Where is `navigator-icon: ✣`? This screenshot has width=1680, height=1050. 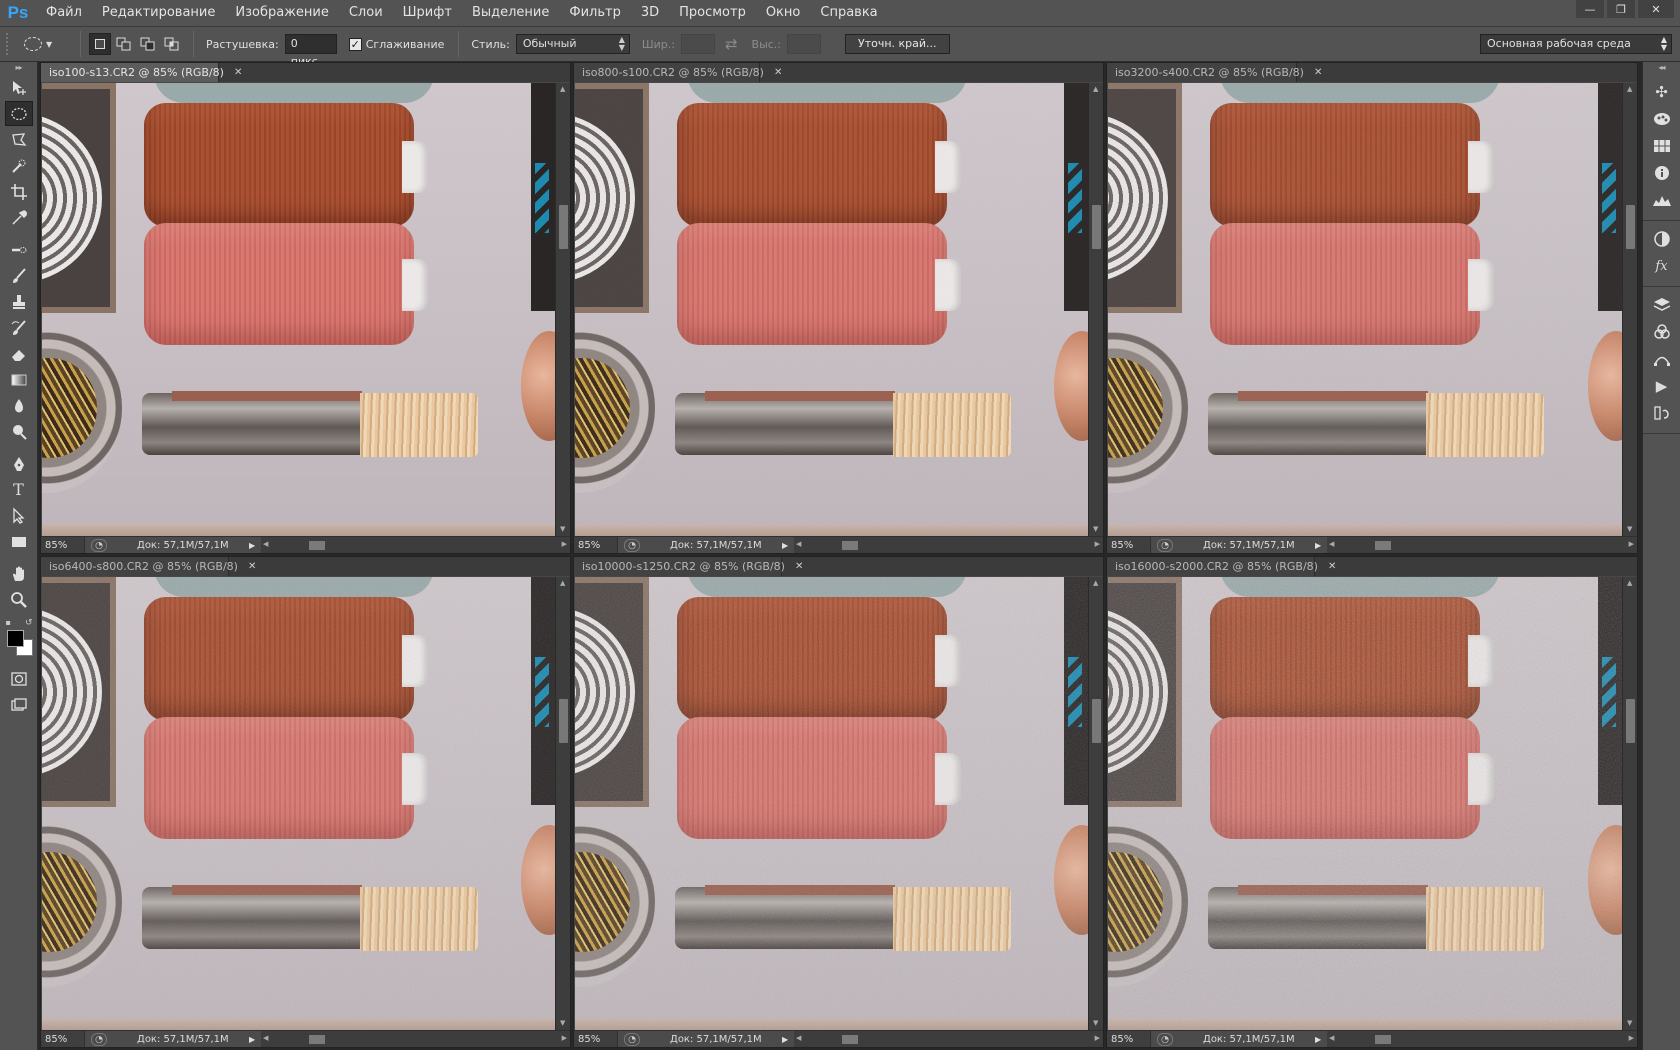 navigator-icon: ✣ is located at coordinates (1662, 92).